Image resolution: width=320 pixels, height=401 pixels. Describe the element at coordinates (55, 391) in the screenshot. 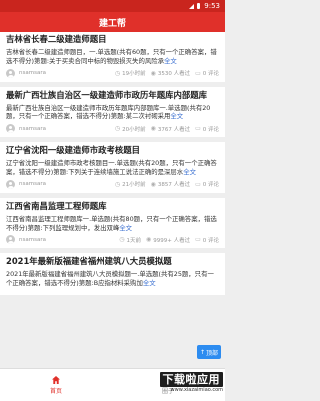

I see `tab-home-label: 首页` at that location.